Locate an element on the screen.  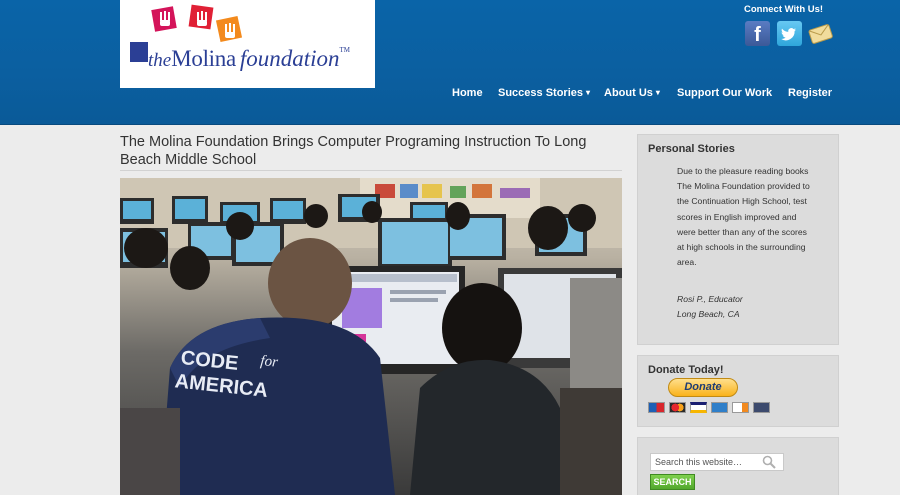
nav-home: Home is located at coordinates (467, 94).